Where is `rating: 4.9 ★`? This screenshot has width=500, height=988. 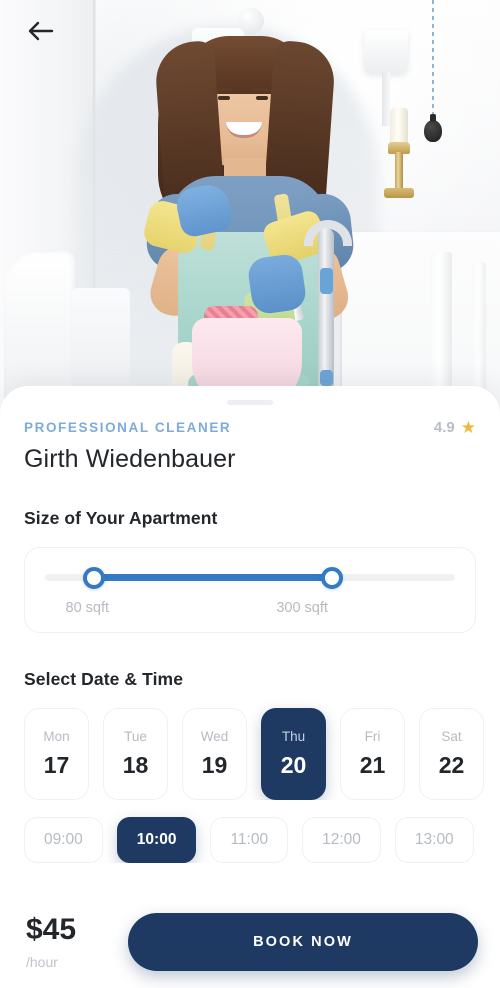
rating: 4.9 ★ is located at coordinates (455, 427).